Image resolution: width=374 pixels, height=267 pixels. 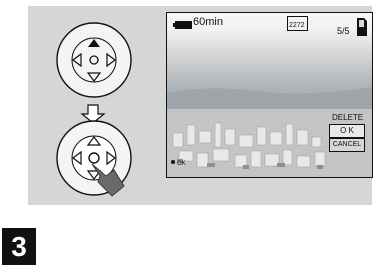 I want to click on delete-menu-title: DELETE, so click(x=348, y=117).